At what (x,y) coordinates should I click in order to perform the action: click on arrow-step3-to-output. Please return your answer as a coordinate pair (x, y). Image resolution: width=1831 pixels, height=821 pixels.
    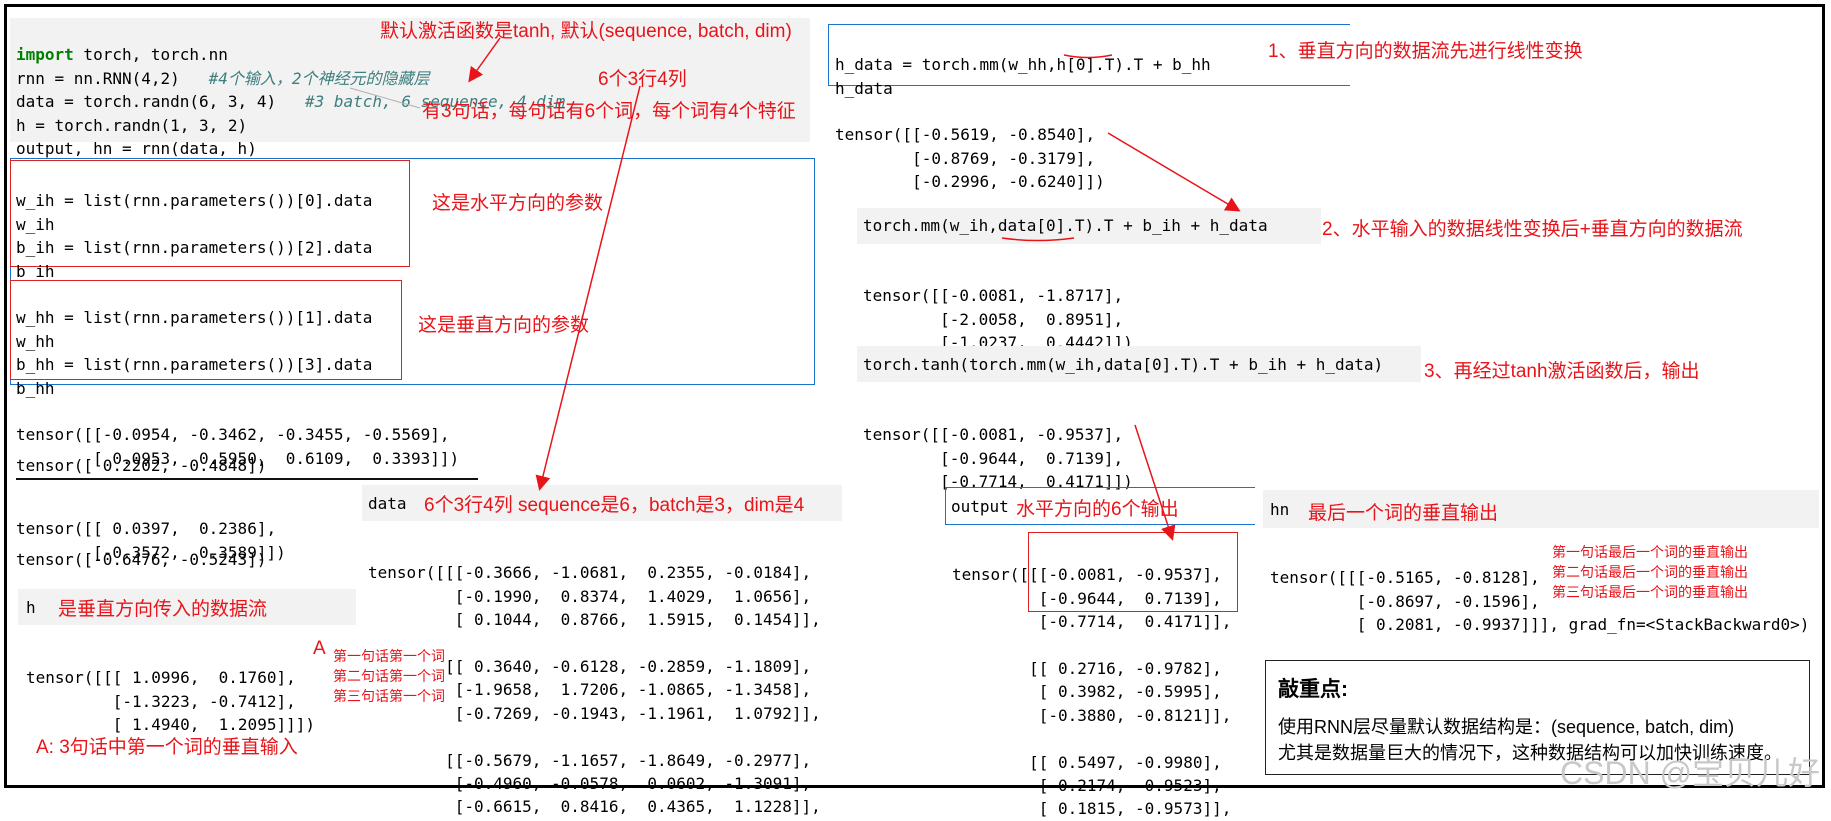
    Looking at the image, I should click on (1155, 482).